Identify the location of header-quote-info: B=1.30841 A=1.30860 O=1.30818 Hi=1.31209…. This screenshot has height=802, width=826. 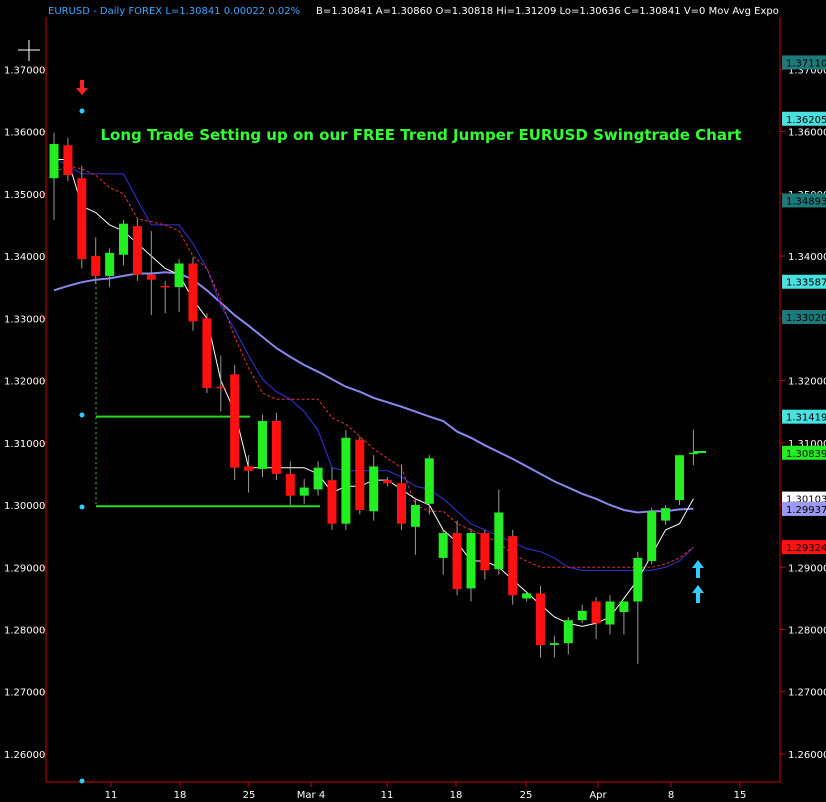
(547, 11).